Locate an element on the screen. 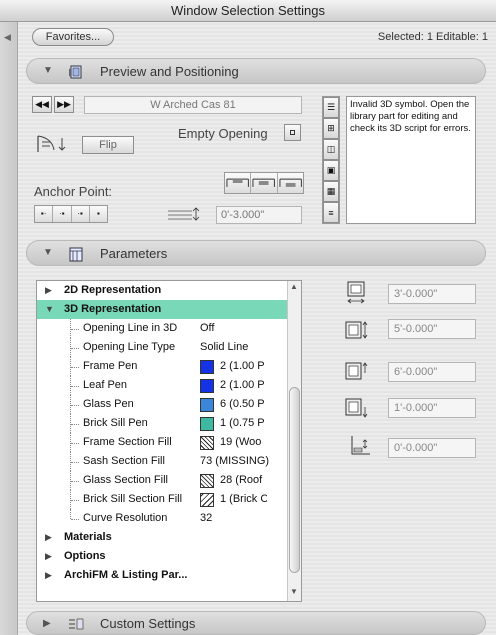  empty-opening-toggle is located at coordinates (292, 132).